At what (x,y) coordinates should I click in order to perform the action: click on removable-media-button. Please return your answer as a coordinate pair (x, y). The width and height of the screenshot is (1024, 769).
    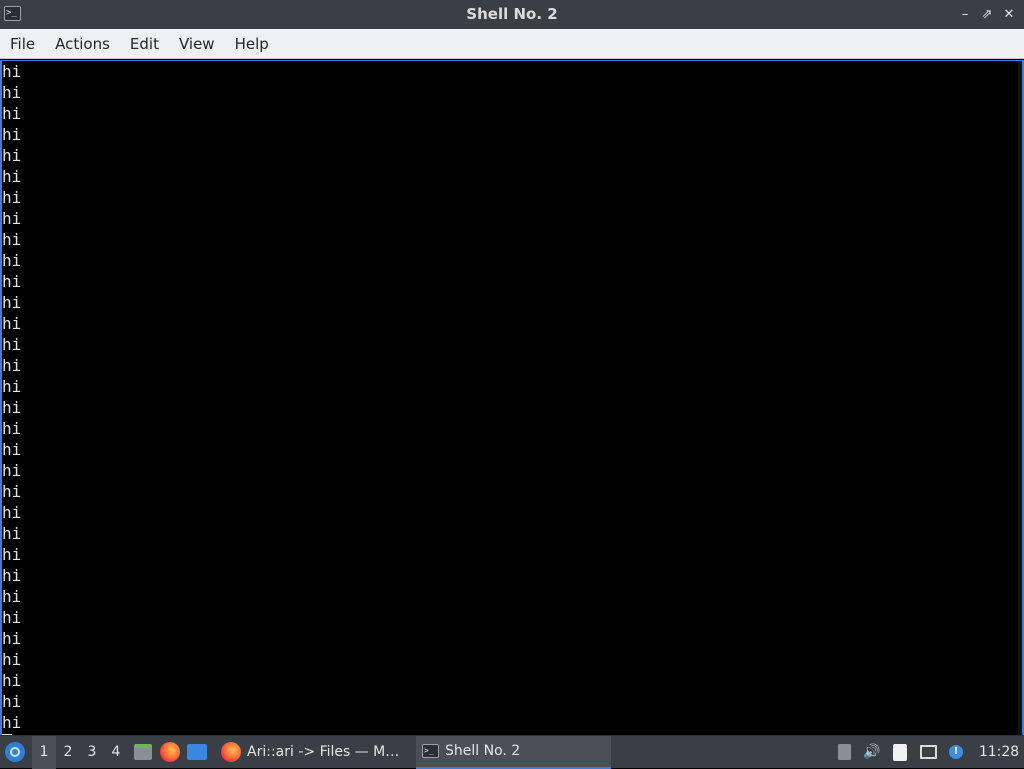
    Looking at the image, I should click on (844, 752).